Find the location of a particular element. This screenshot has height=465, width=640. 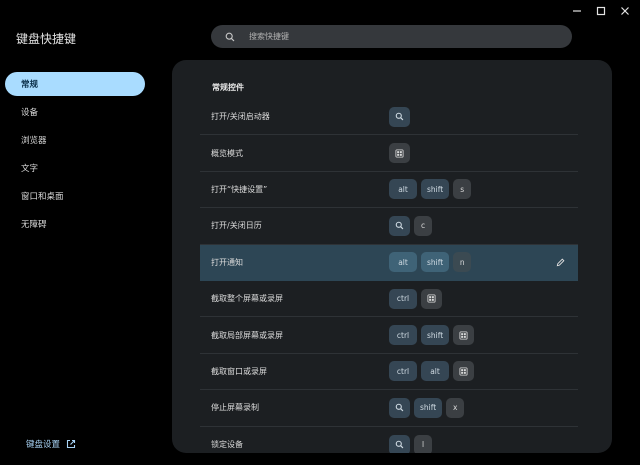

shortcut-label: 截取局部屏幕或录屏 is located at coordinates (247, 335).